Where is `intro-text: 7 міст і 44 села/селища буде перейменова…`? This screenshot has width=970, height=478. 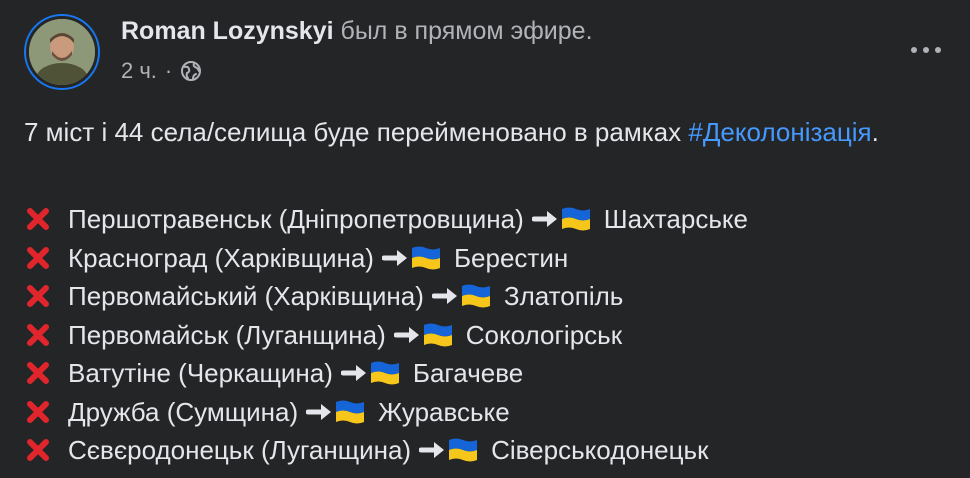 intro-text: 7 міст і 44 села/селища буде перейменова… is located at coordinates (356, 132).